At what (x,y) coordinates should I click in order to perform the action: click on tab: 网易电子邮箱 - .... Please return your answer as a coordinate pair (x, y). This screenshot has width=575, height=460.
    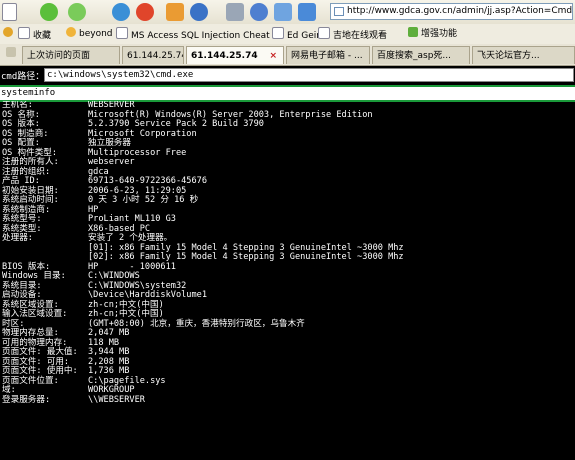
    Looking at the image, I should click on (328, 55).